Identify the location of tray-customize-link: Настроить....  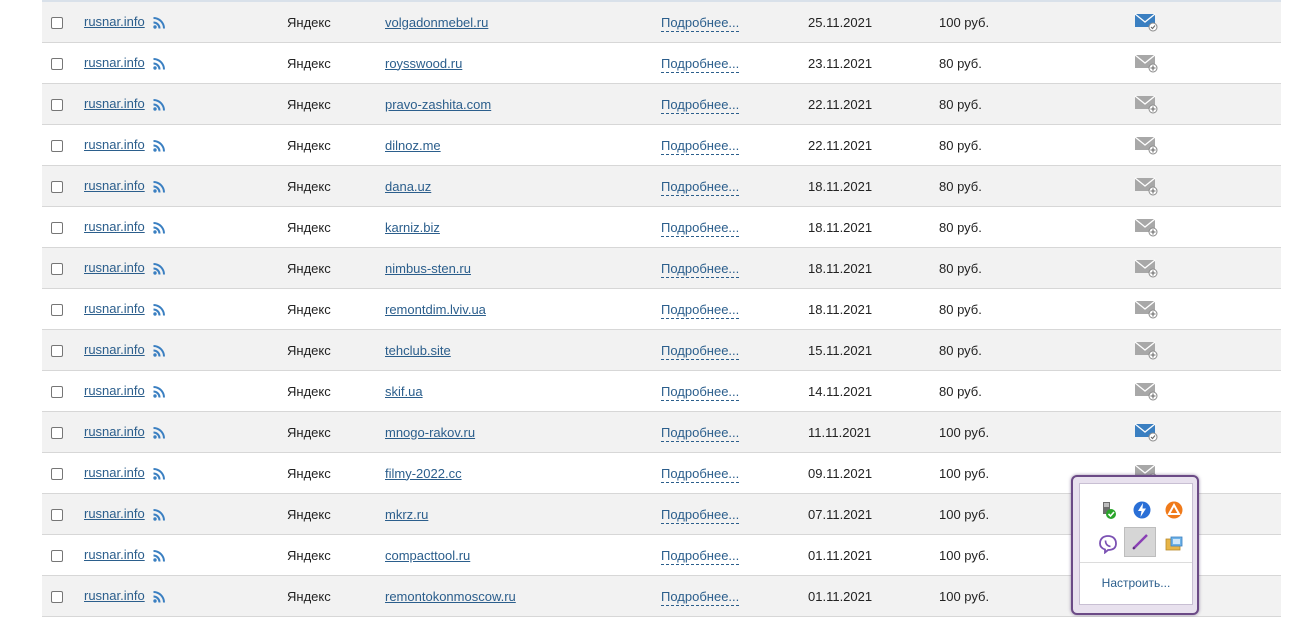
(1136, 583).